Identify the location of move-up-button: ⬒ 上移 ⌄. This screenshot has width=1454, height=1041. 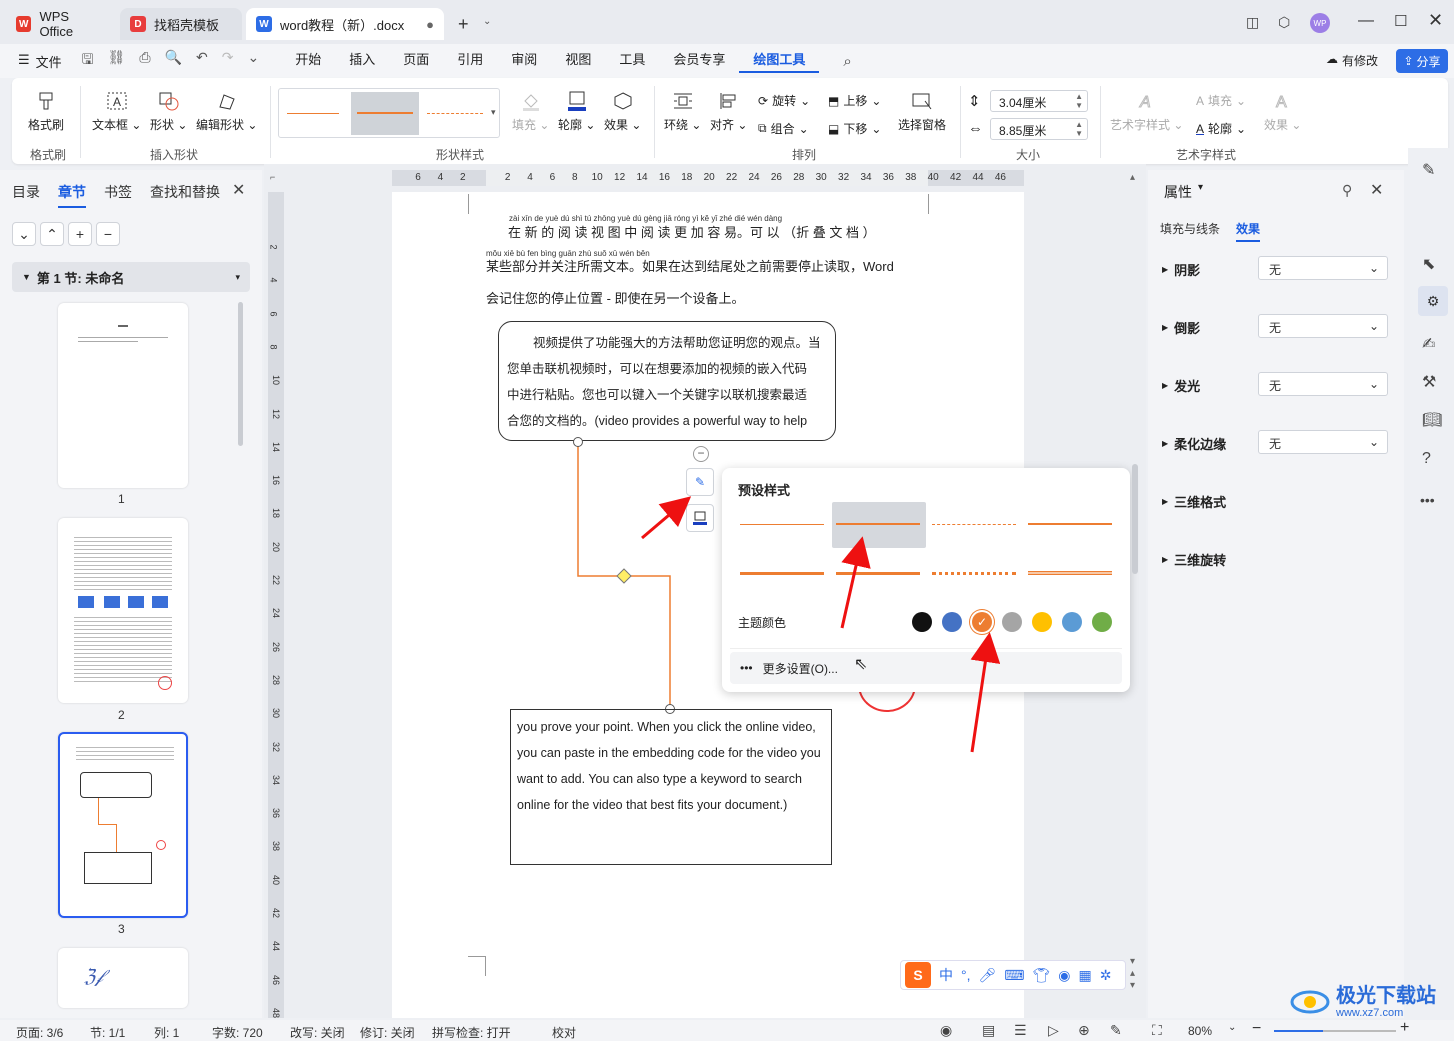
(854, 100).